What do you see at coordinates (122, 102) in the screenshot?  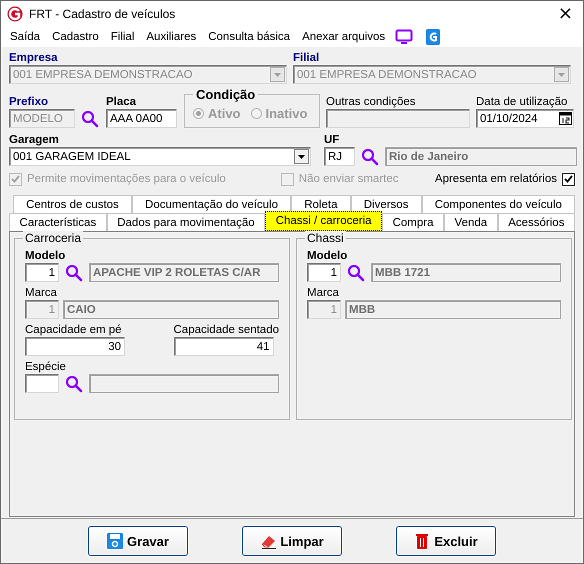 I see `field-label: Placa` at bounding box center [122, 102].